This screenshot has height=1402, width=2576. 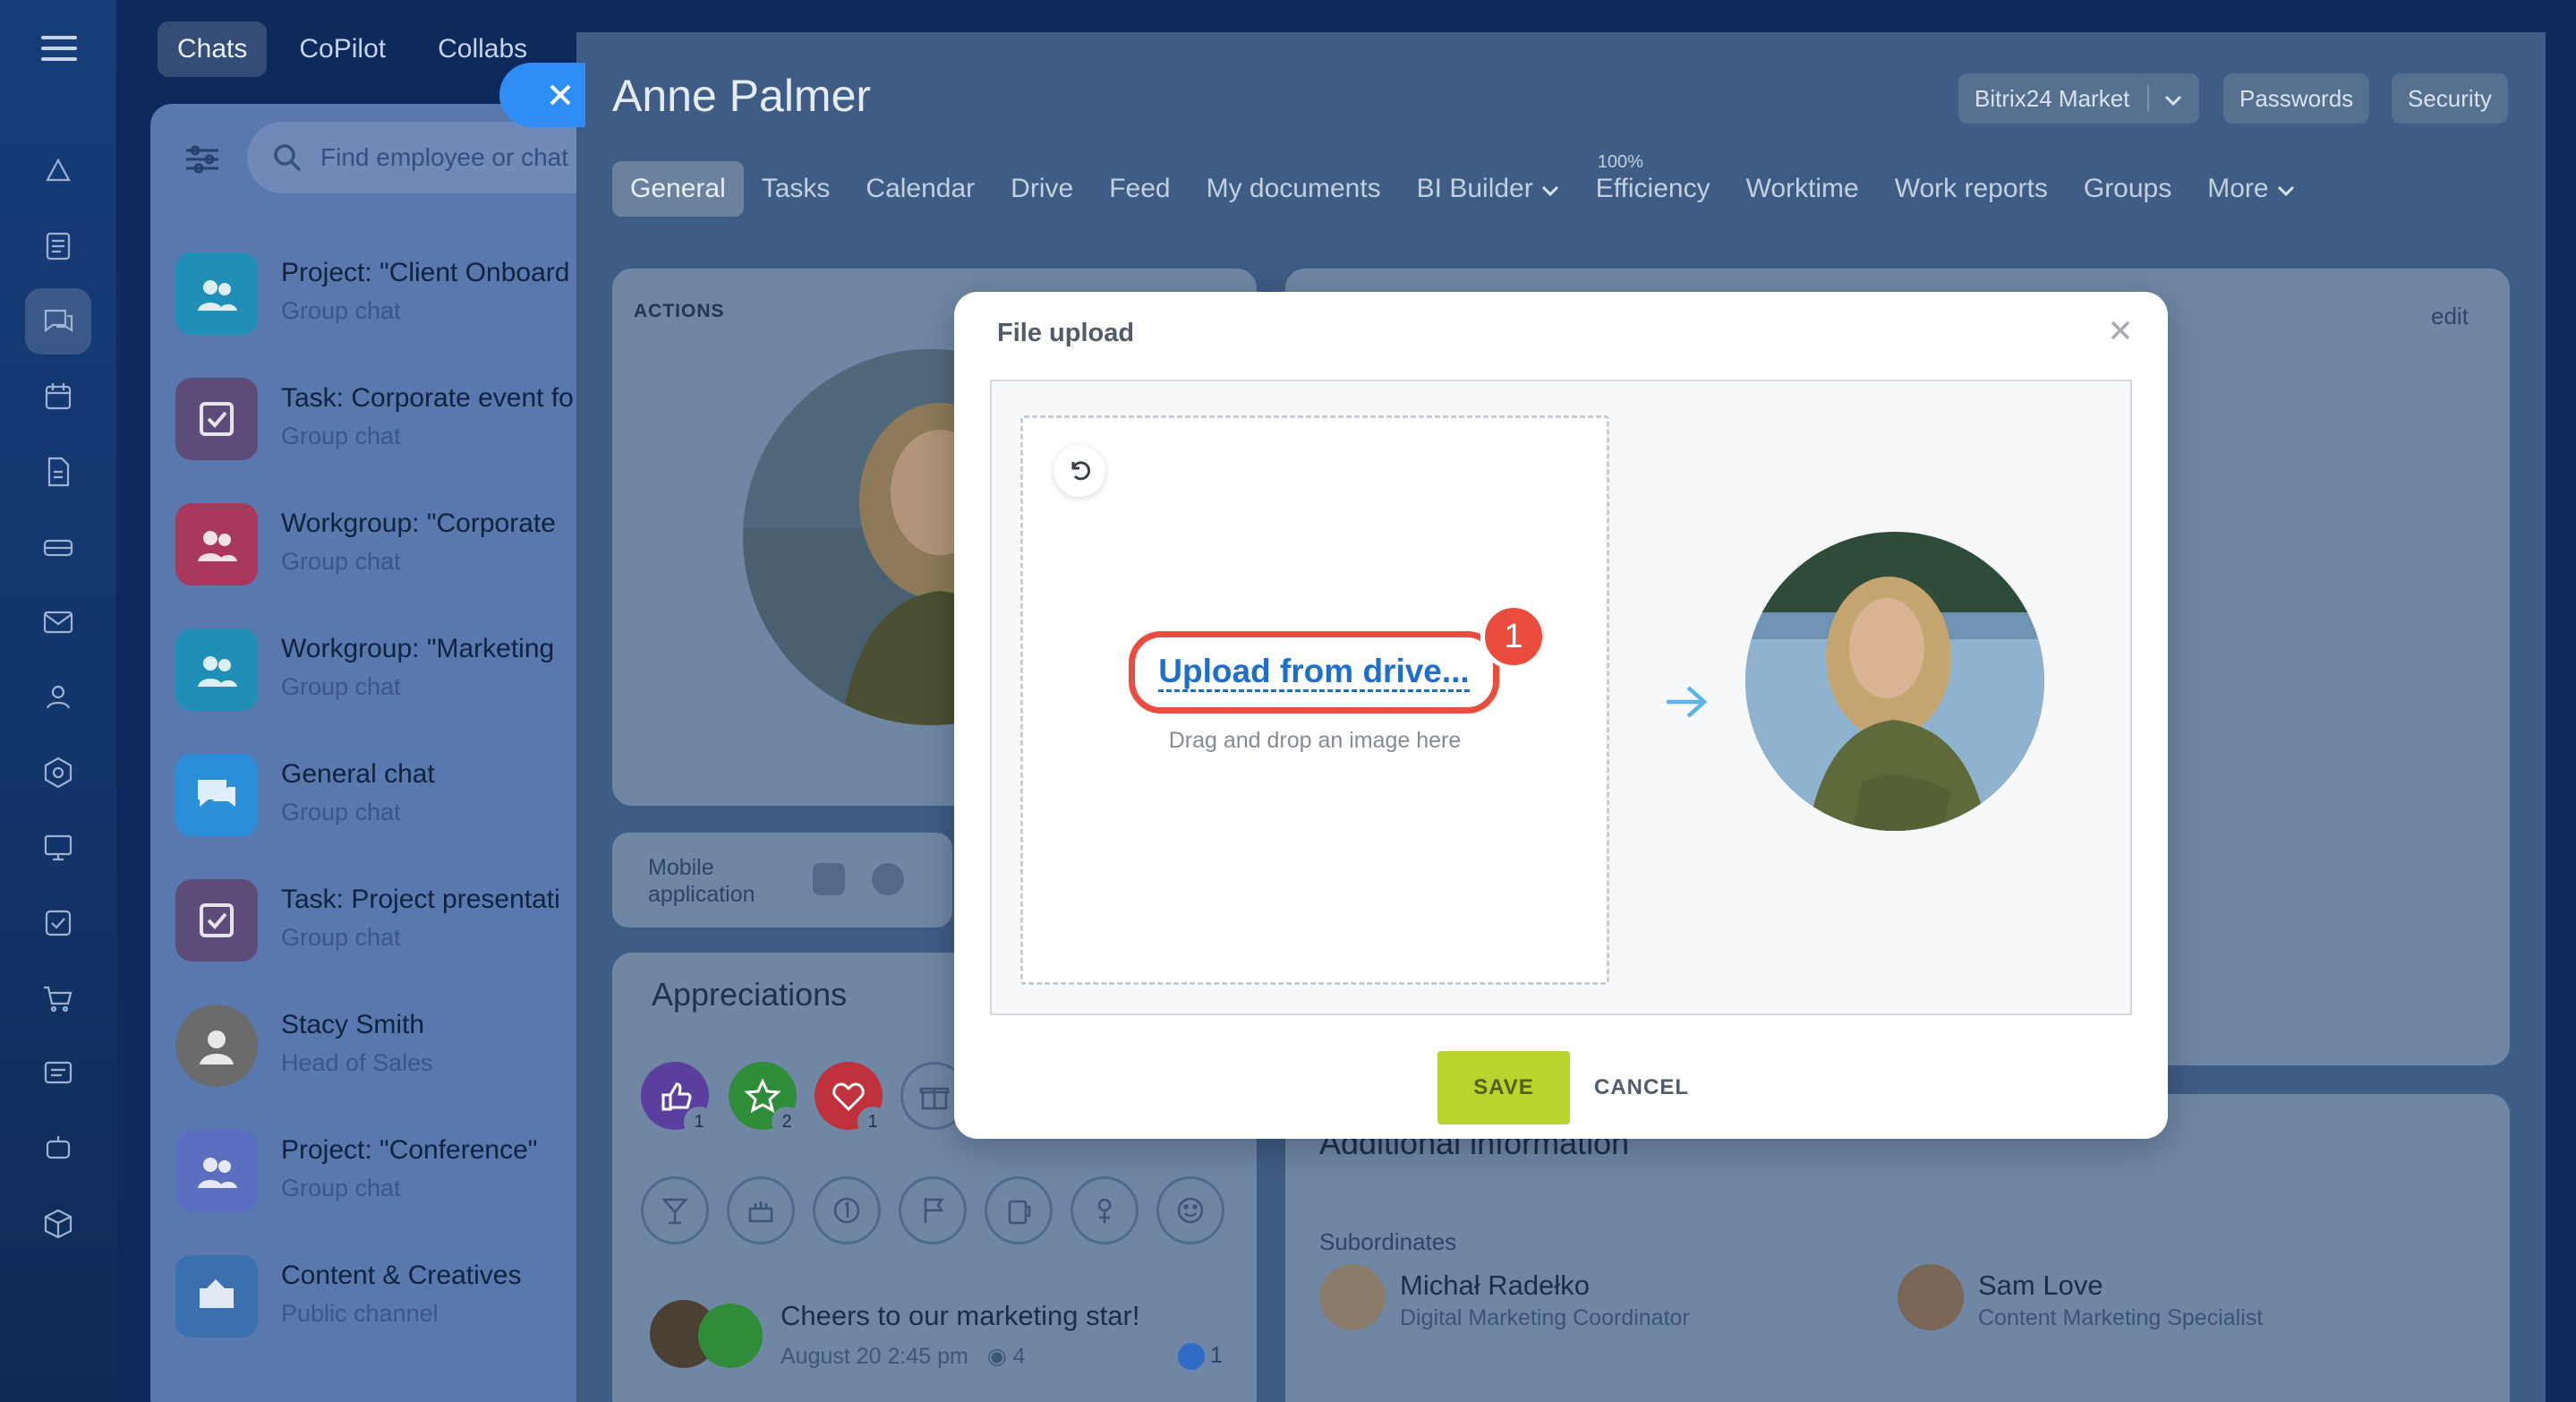 What do you see at coordinates (213, 49) in the screenshot?
I see `tab-chats: Chats` at bounding box center [213, 49].